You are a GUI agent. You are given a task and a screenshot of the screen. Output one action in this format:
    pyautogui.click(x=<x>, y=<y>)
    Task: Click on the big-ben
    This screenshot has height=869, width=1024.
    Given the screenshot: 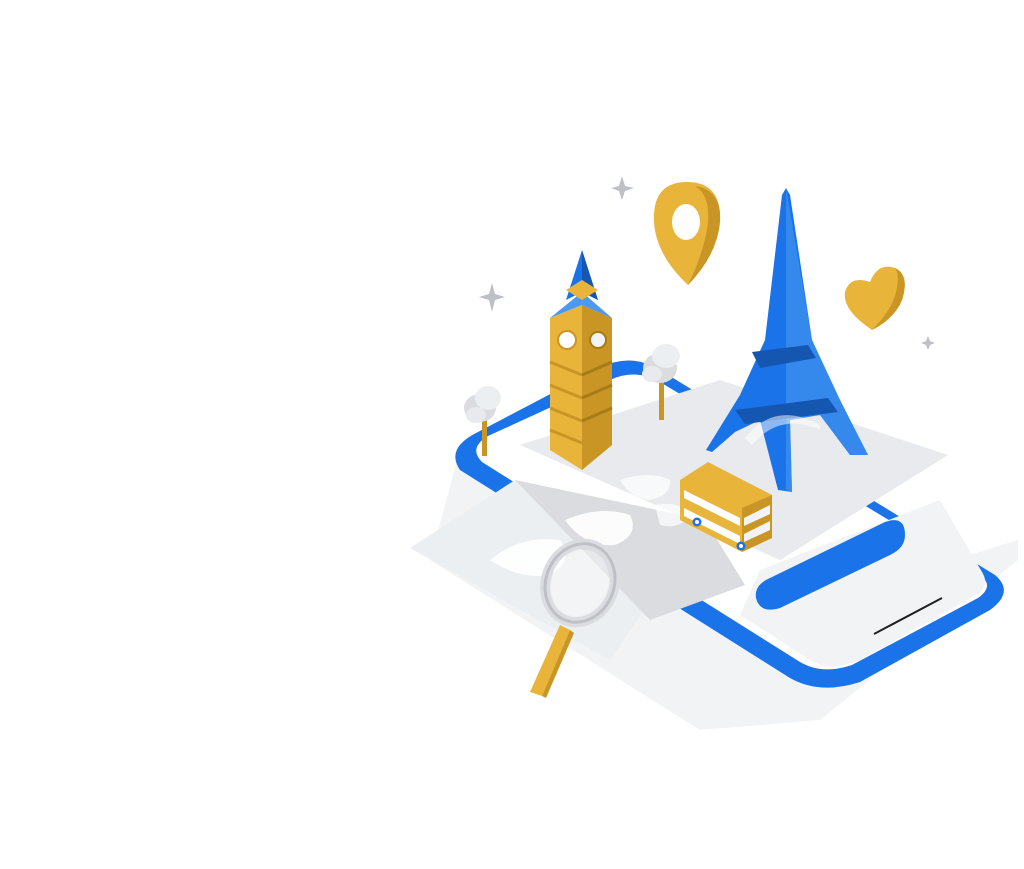 What is the action you would take?
    pyautogui.click(x=581, y=360)
    